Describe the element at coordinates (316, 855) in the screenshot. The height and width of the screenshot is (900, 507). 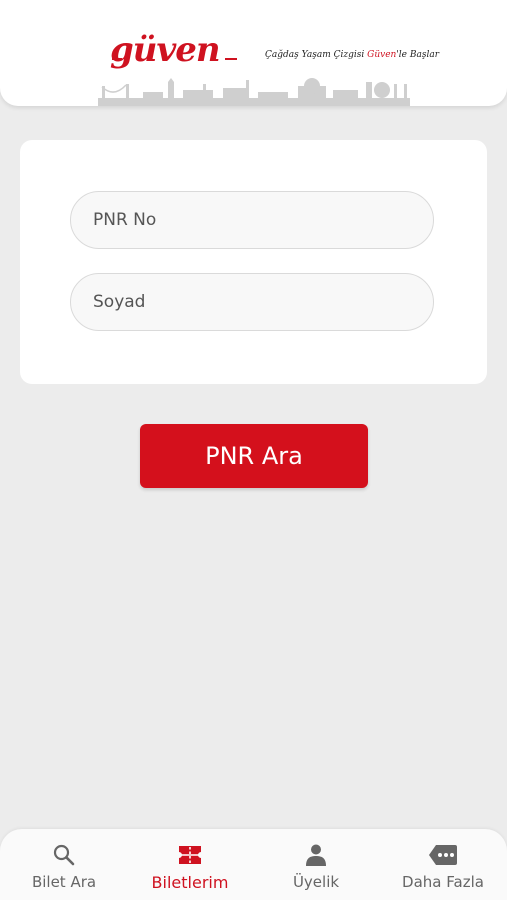
I see `user-icon` at that location.